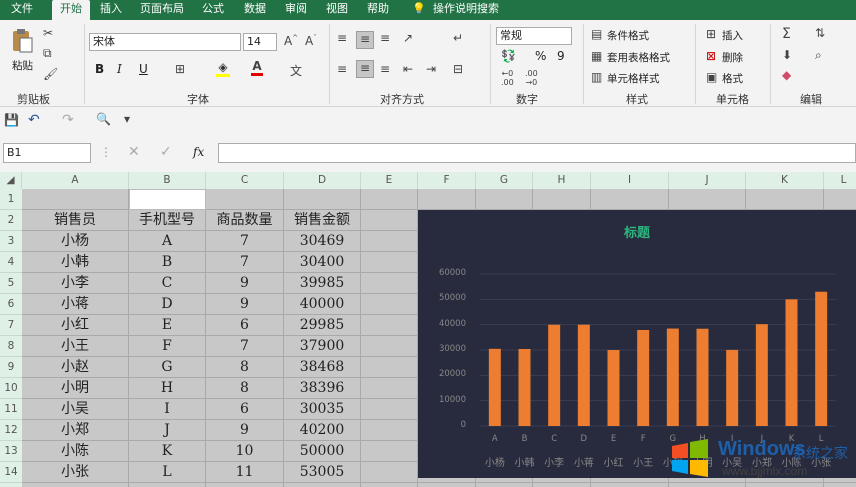 The width and height of the screenshot is (856, 487). Describe the element at coordinates (561, 56) in the screenshot. I see `comma-button: 9` at that location.